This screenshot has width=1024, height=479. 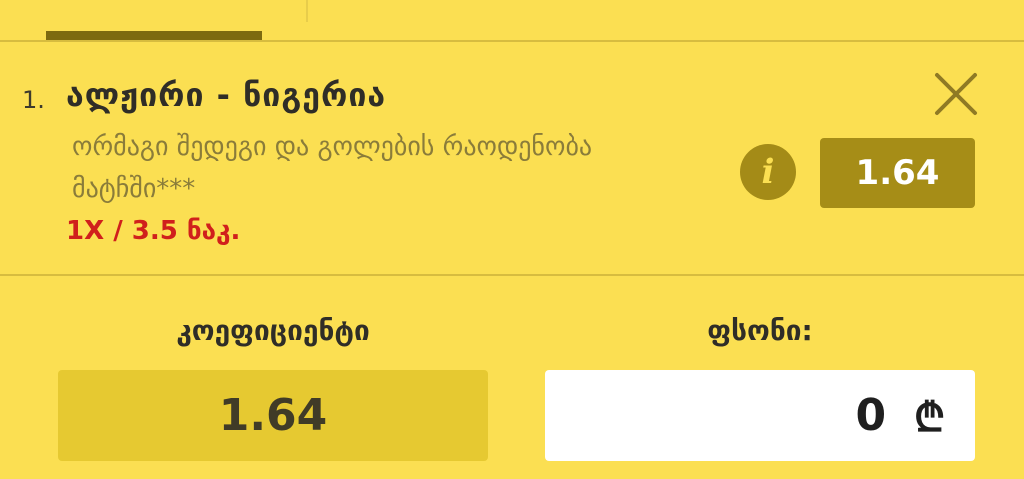 I want to click on coefficient-value: 1.64, so click(x=273, y=415).